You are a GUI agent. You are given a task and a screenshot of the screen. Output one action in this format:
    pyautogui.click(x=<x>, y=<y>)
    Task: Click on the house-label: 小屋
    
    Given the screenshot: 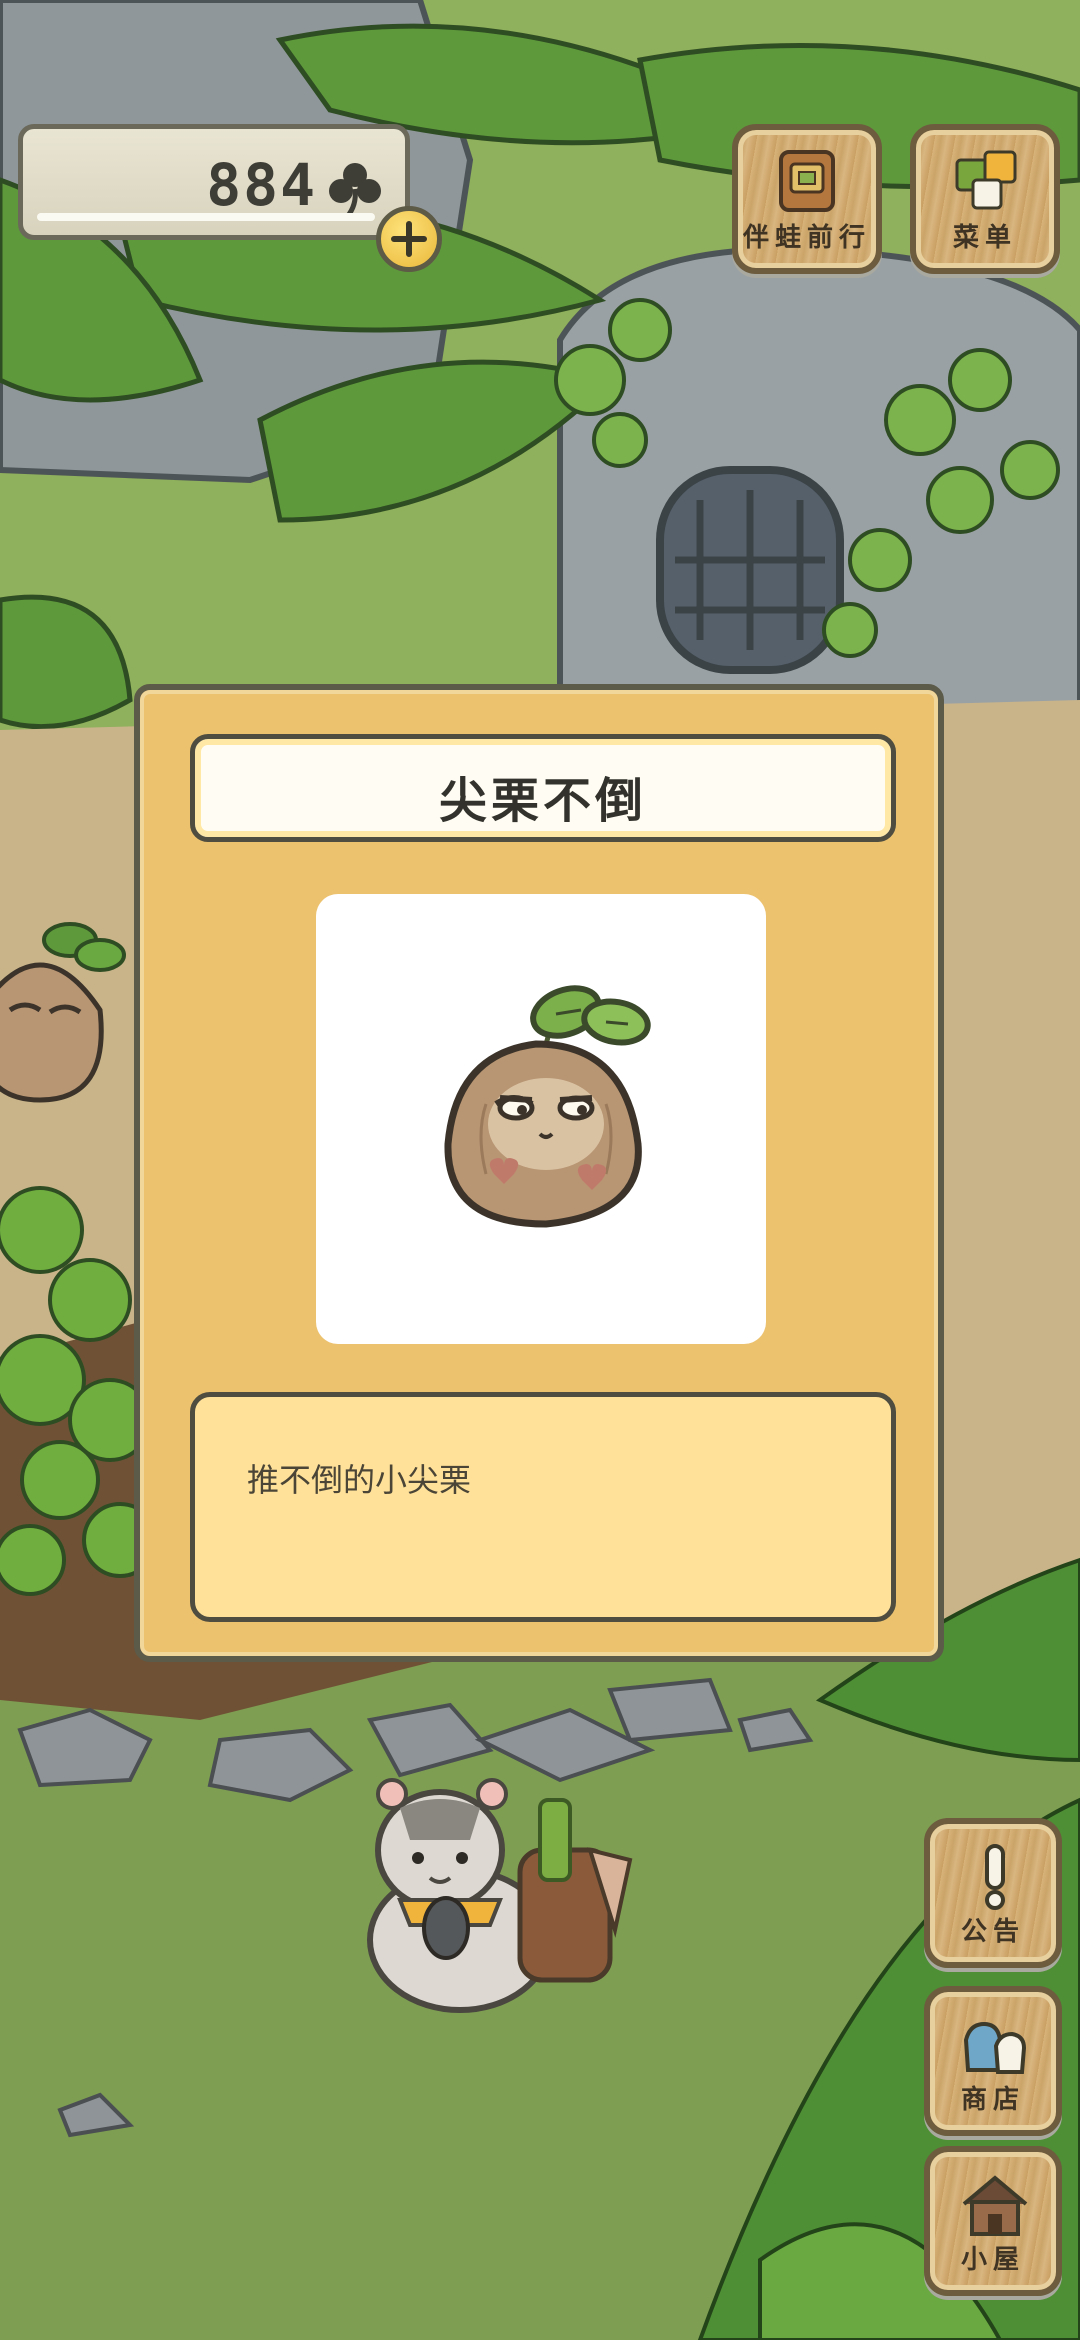 What is the action you would take?
    pyautogui.click(x=992, y=2260)
    